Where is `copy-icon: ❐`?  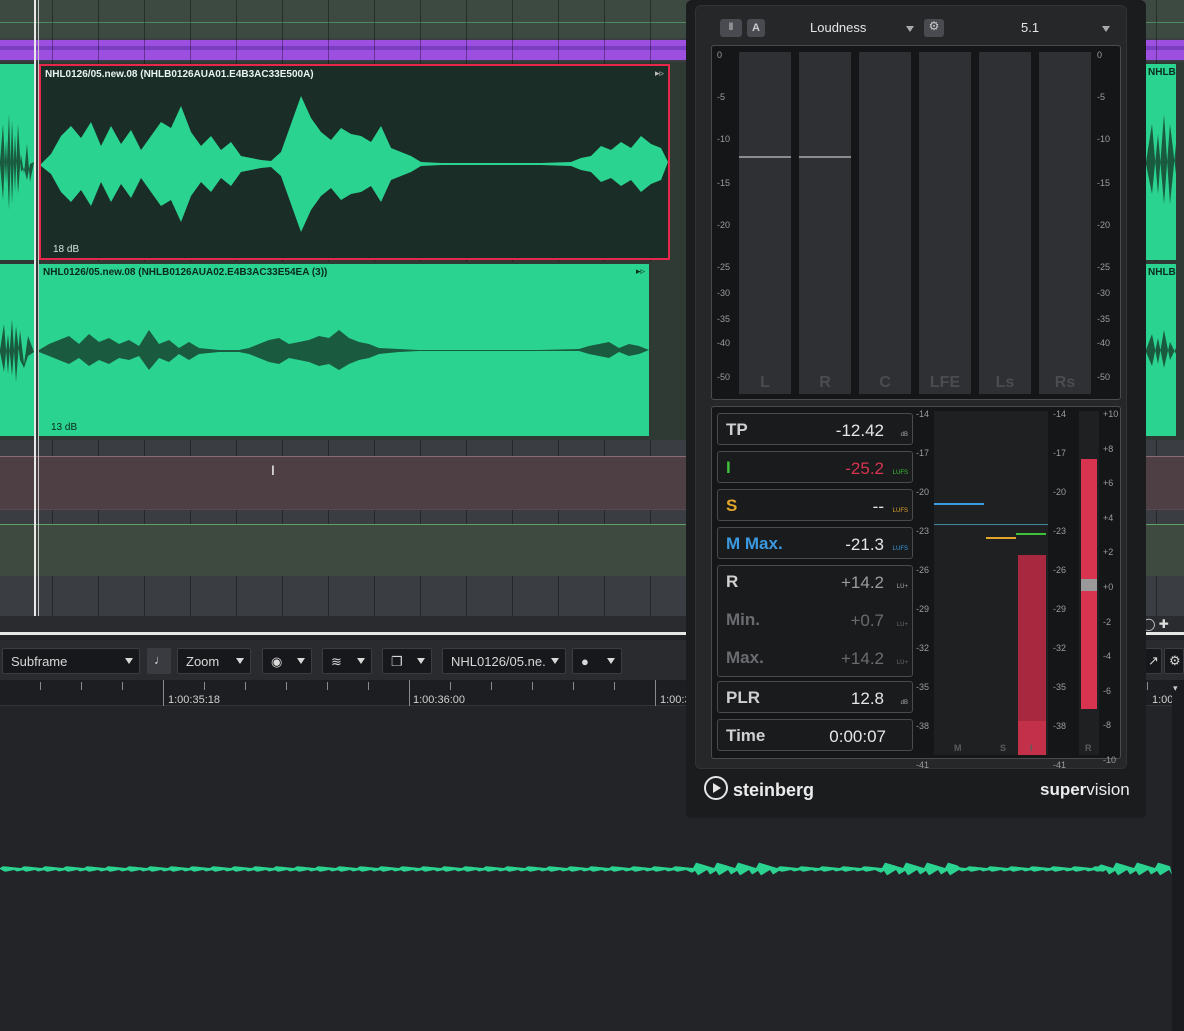 copy-icon: ❐ is located at coordinates (397, 661).